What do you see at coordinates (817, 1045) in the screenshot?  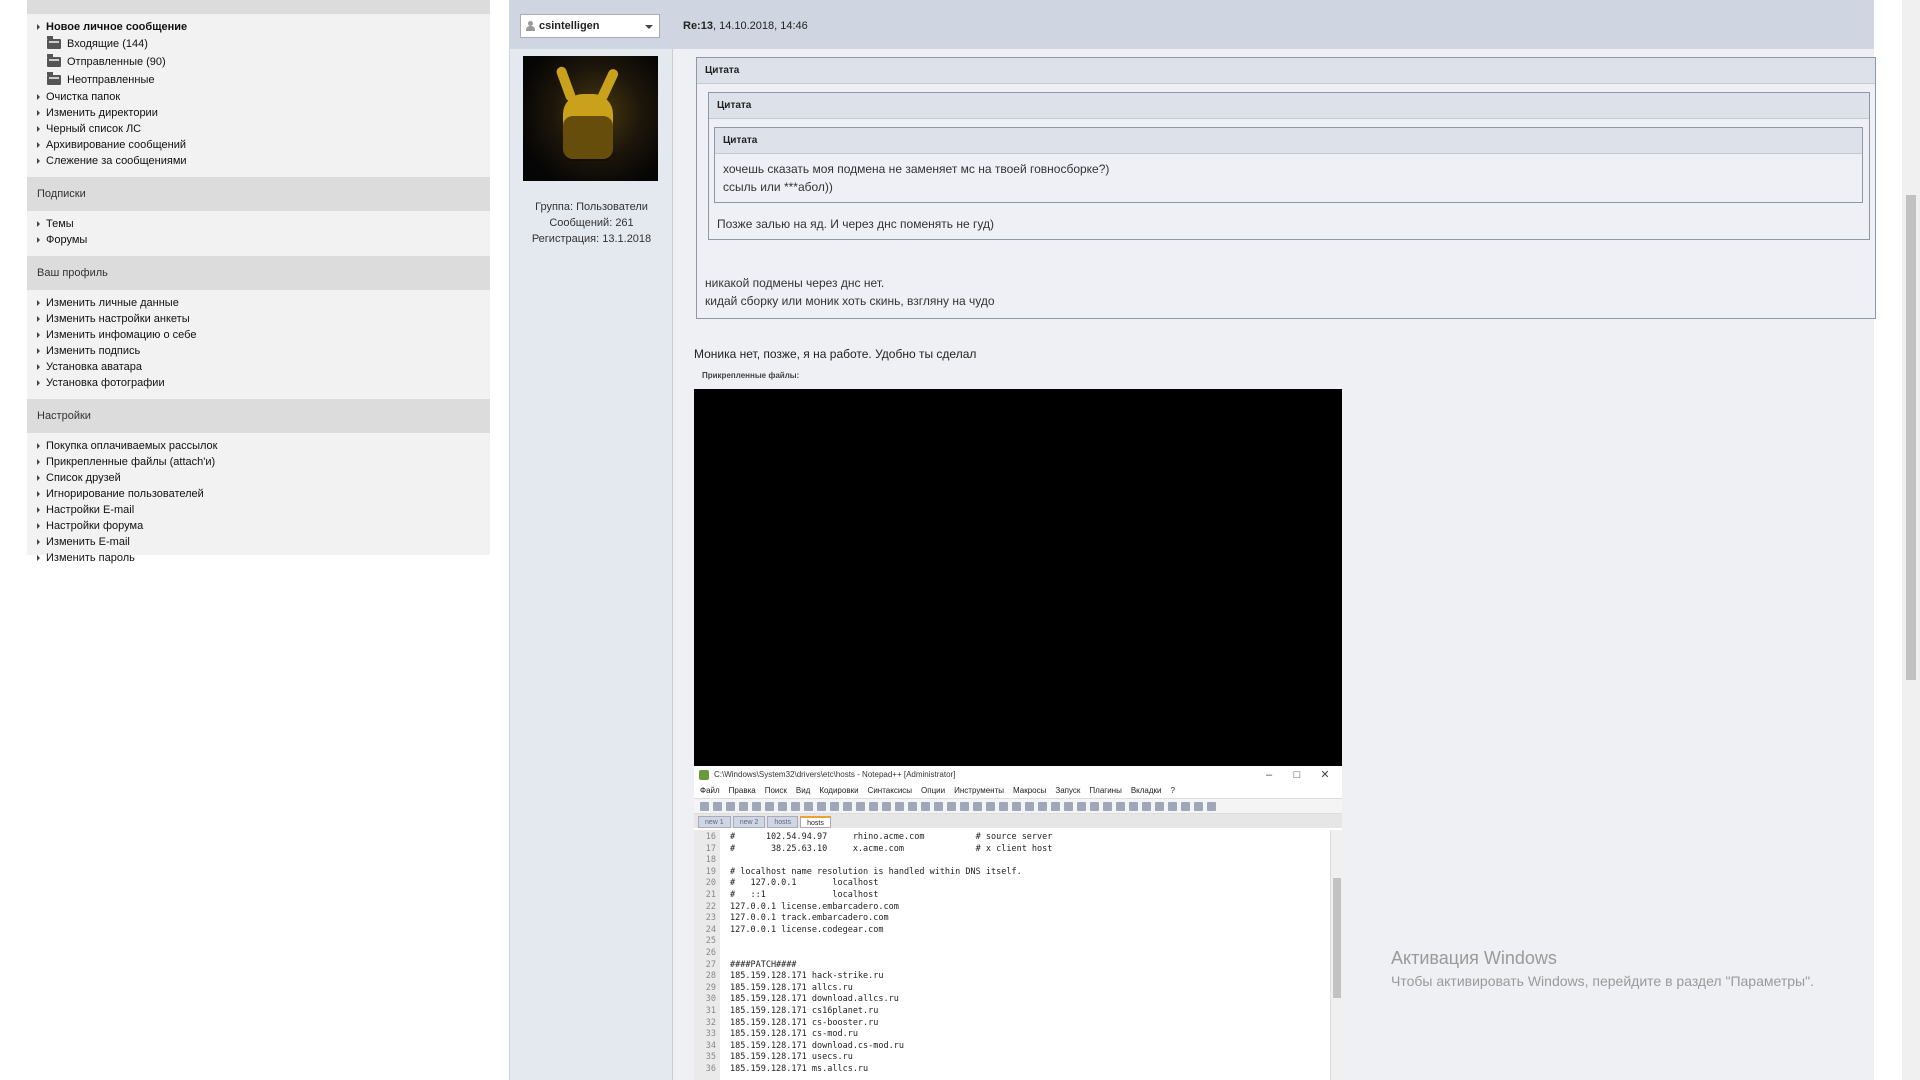 I see `editor-line: 185.159.128.171 download.cs-mod.ru` at bounding box center [817, 1045].